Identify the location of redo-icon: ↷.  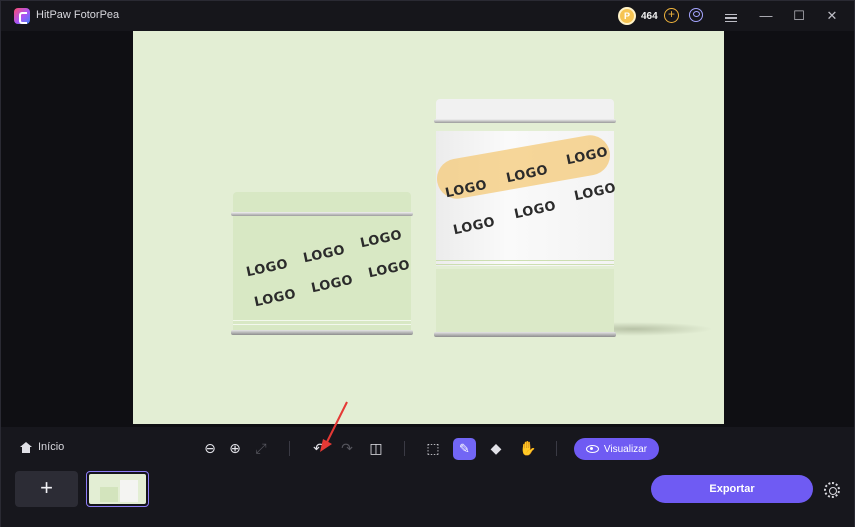
(347, 448).